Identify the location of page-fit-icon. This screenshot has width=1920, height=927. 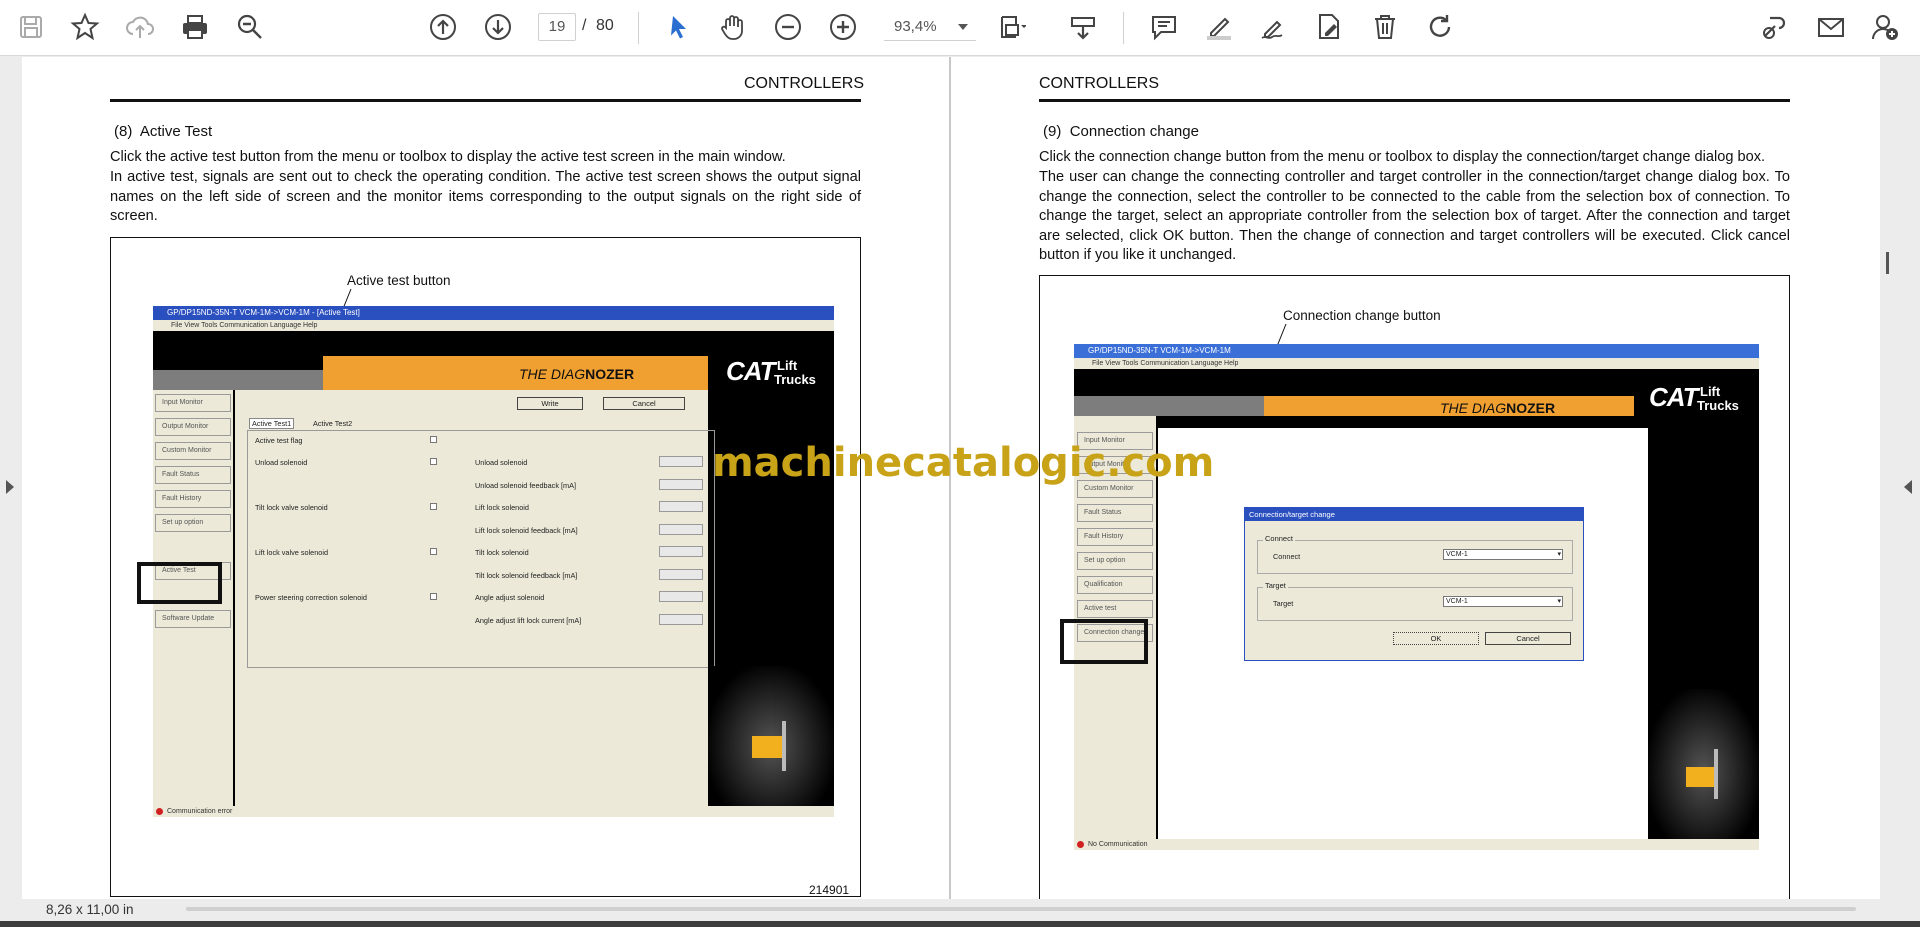
(1011, 27).